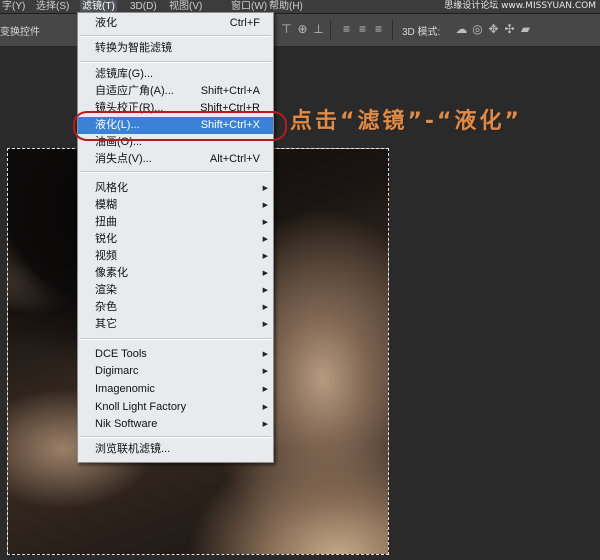 Image resolution: width=600 pixels, height=560 pixels. Describe the element at coordinates (52, 6) in the screenshot. I see `menu-select: 选择(S)` at that location.